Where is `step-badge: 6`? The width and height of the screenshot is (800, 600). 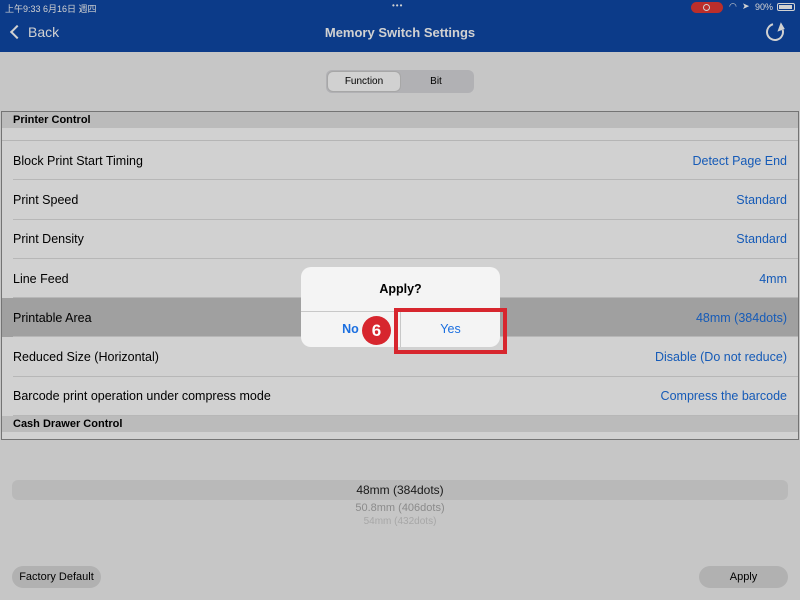 step-badge: 6 is located at coordinates (376, 330).